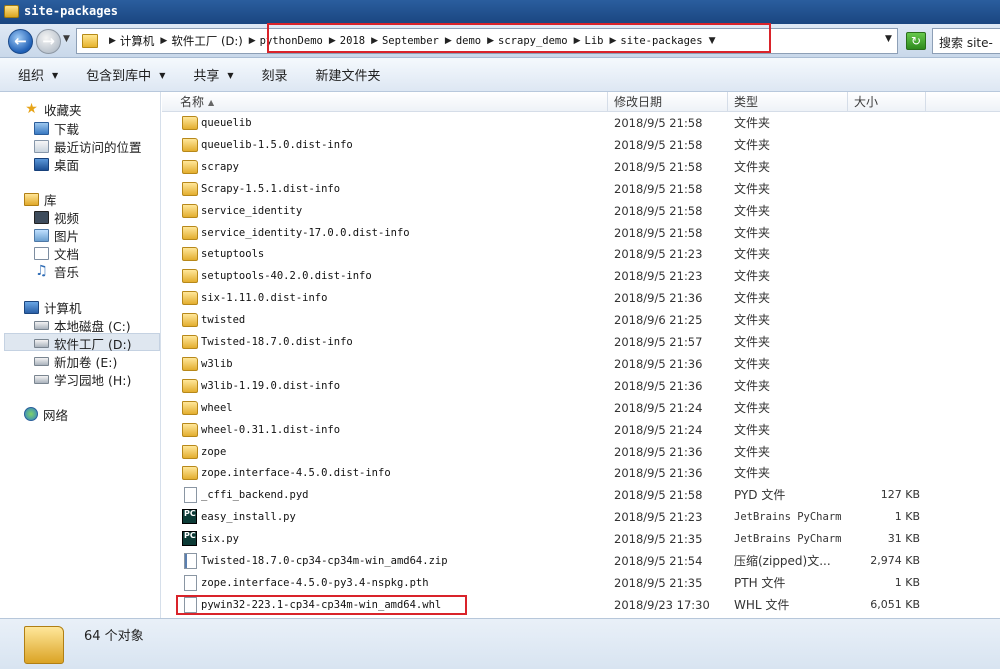 This screenshot has width=1000, height=669. Describe the element at coordinates (137, 41) in the screenshot. I see `breadcrumb-item: 计算机` at that location.